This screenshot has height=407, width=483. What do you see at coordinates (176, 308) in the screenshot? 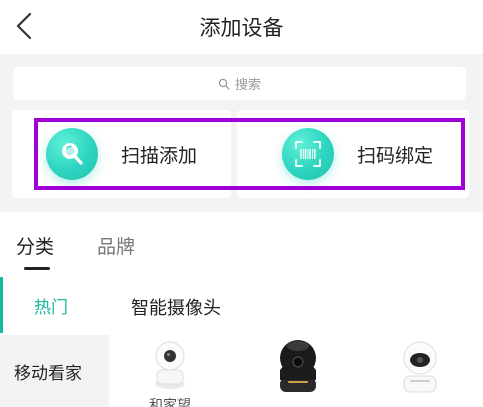
I see `section-title: 智能摄像头` at bounding box center [176, 308].